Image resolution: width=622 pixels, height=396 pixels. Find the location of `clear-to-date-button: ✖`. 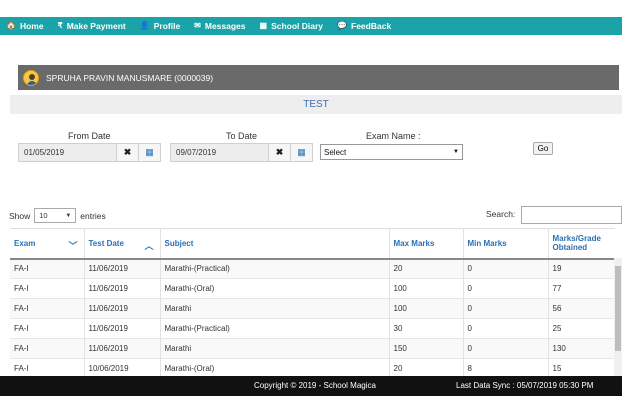

clear-to-date-button: ✖ is located at coordinates (279, 152).